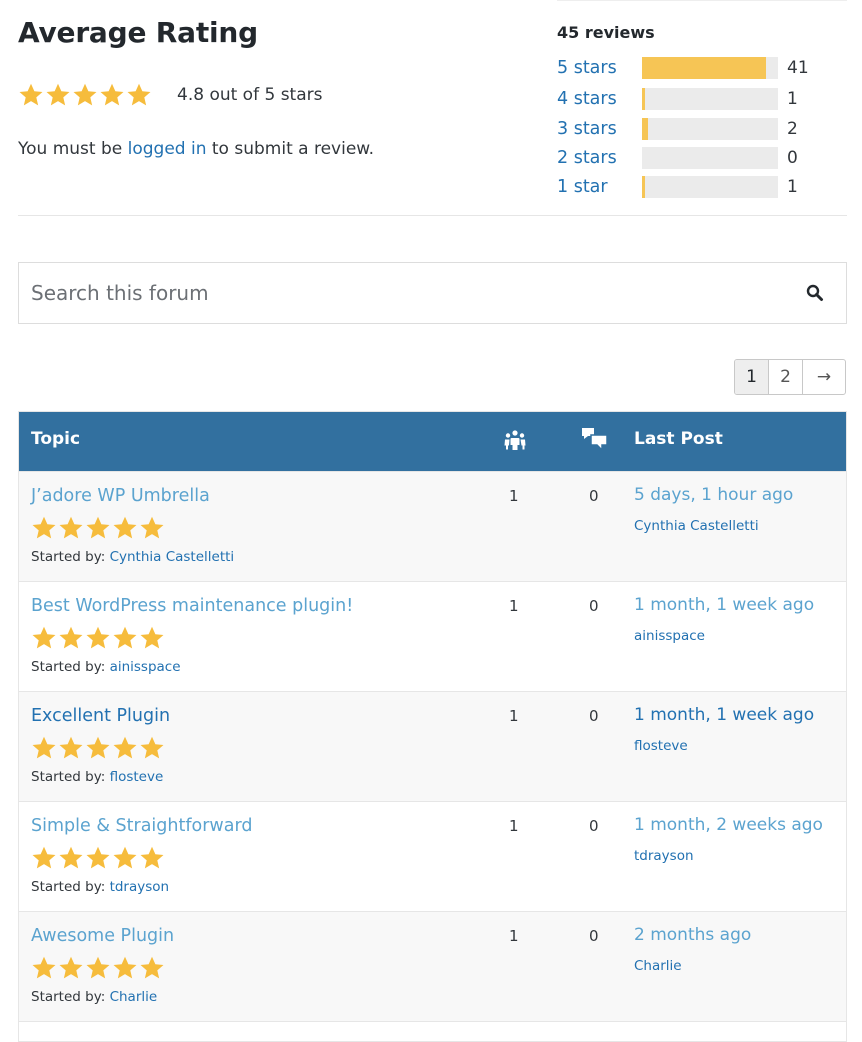 Image resolution: width=862 pixels, height=1042 pixels. Describe the element at coordinates (250, 95) in the screenshot. I see `average-rating-text: 4.8 out of 5 stars` at that location.